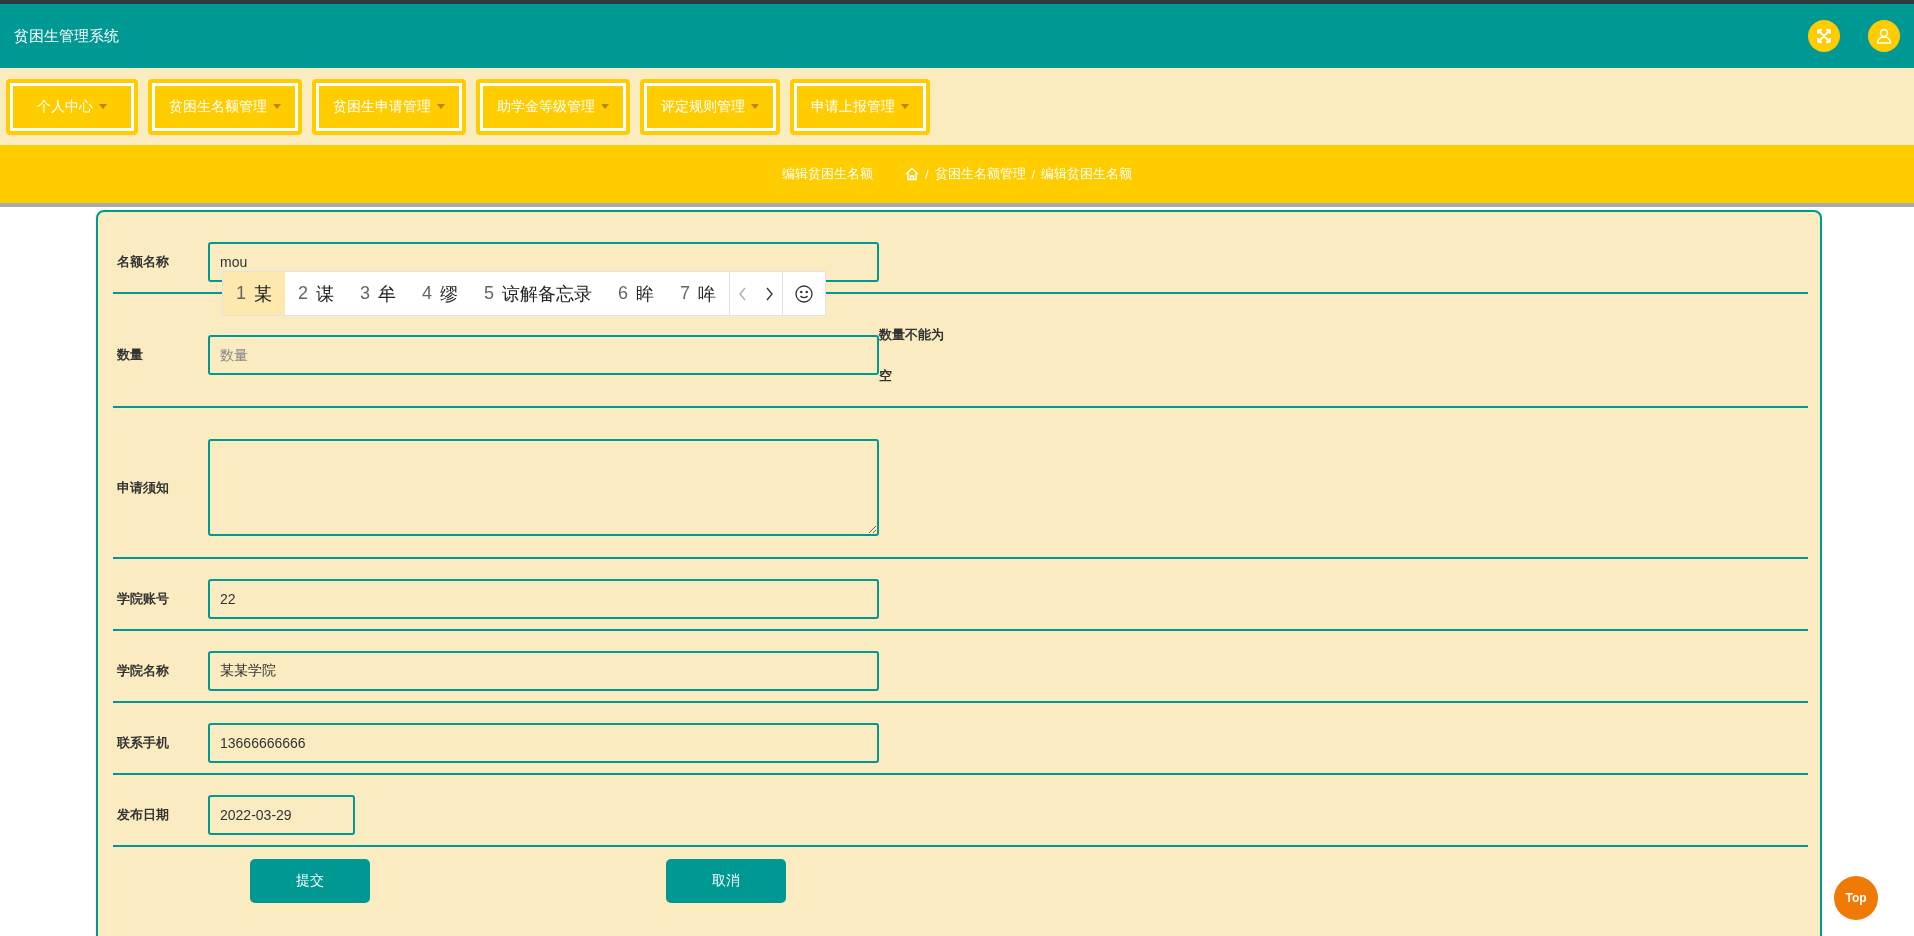 The height and width of the screenshot is (936, 1914). Describe the element at coordinates (912, 355) in the screenshot. I see `error-message: 数量不能为空` at that location.